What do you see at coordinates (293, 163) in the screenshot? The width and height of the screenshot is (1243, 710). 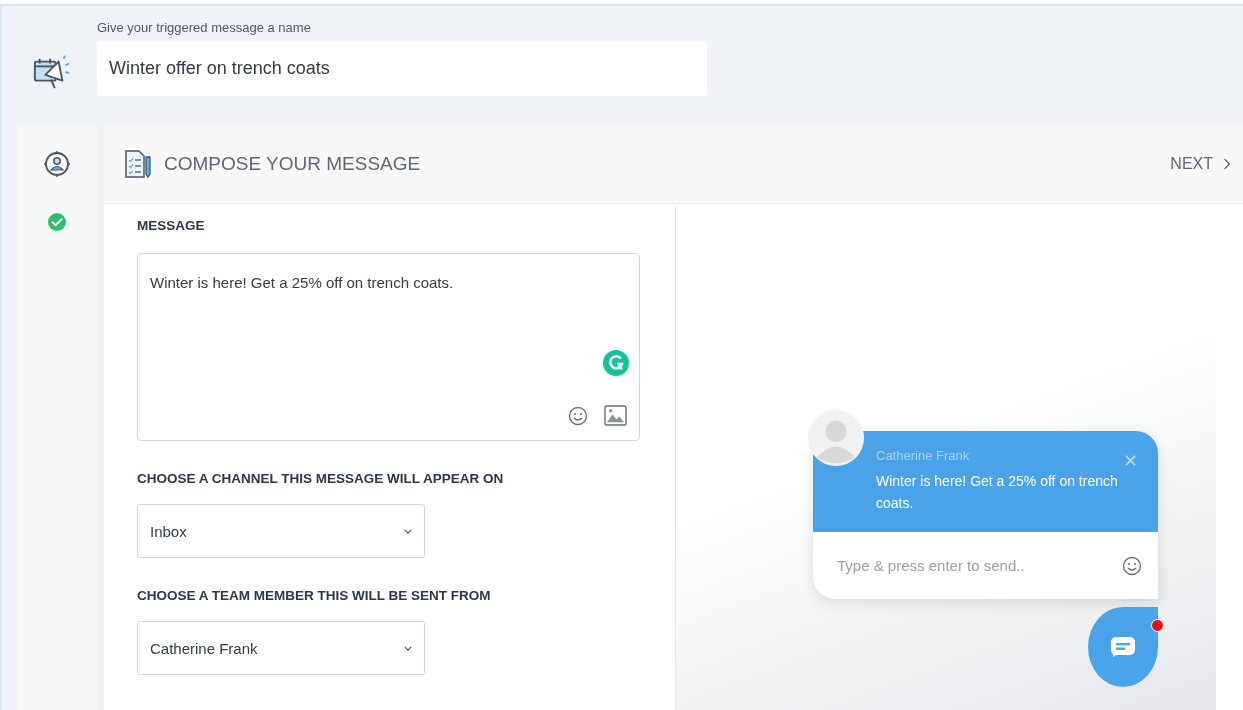 I see `panel-title: COMPOSE YOUR MESSAGE` at bounding box center [293, 163].